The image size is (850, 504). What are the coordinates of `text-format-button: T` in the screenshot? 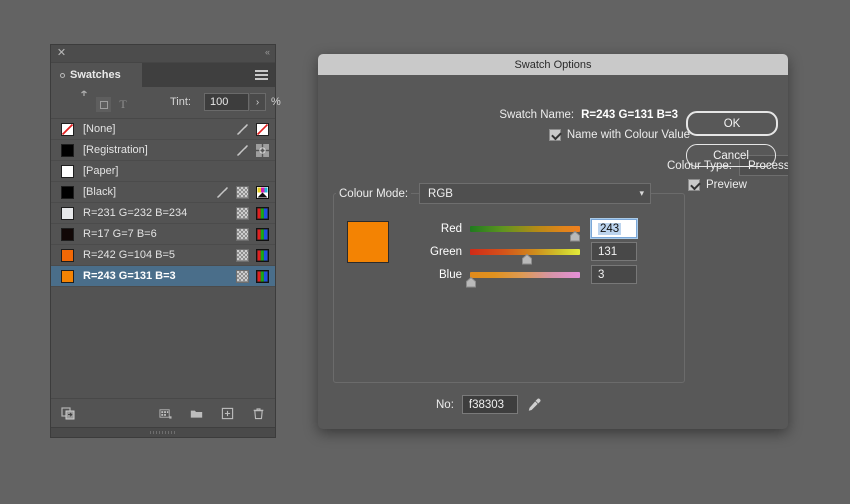 It's located at (123, 104).